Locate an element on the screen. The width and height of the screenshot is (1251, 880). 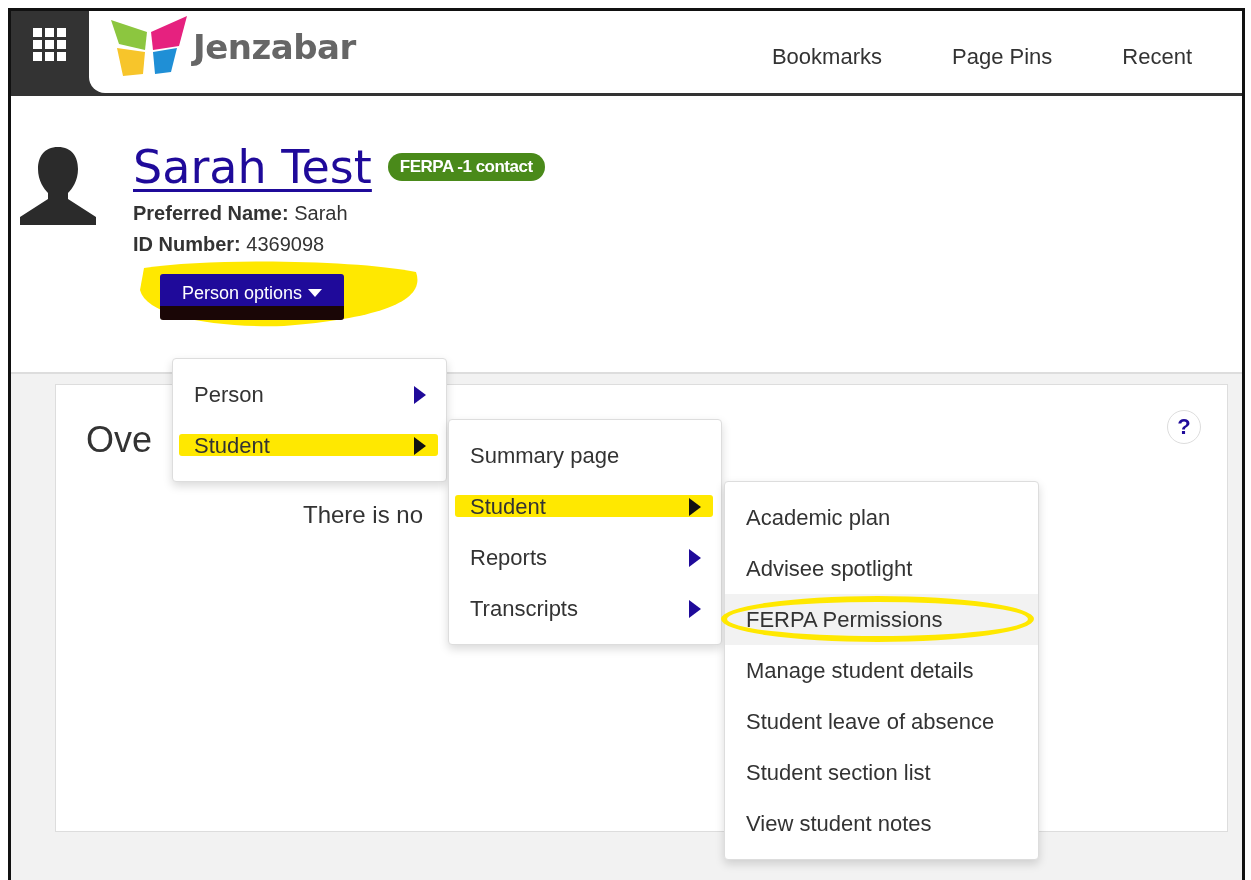
person-options-button: Person options is located at coordinates (252, 297).